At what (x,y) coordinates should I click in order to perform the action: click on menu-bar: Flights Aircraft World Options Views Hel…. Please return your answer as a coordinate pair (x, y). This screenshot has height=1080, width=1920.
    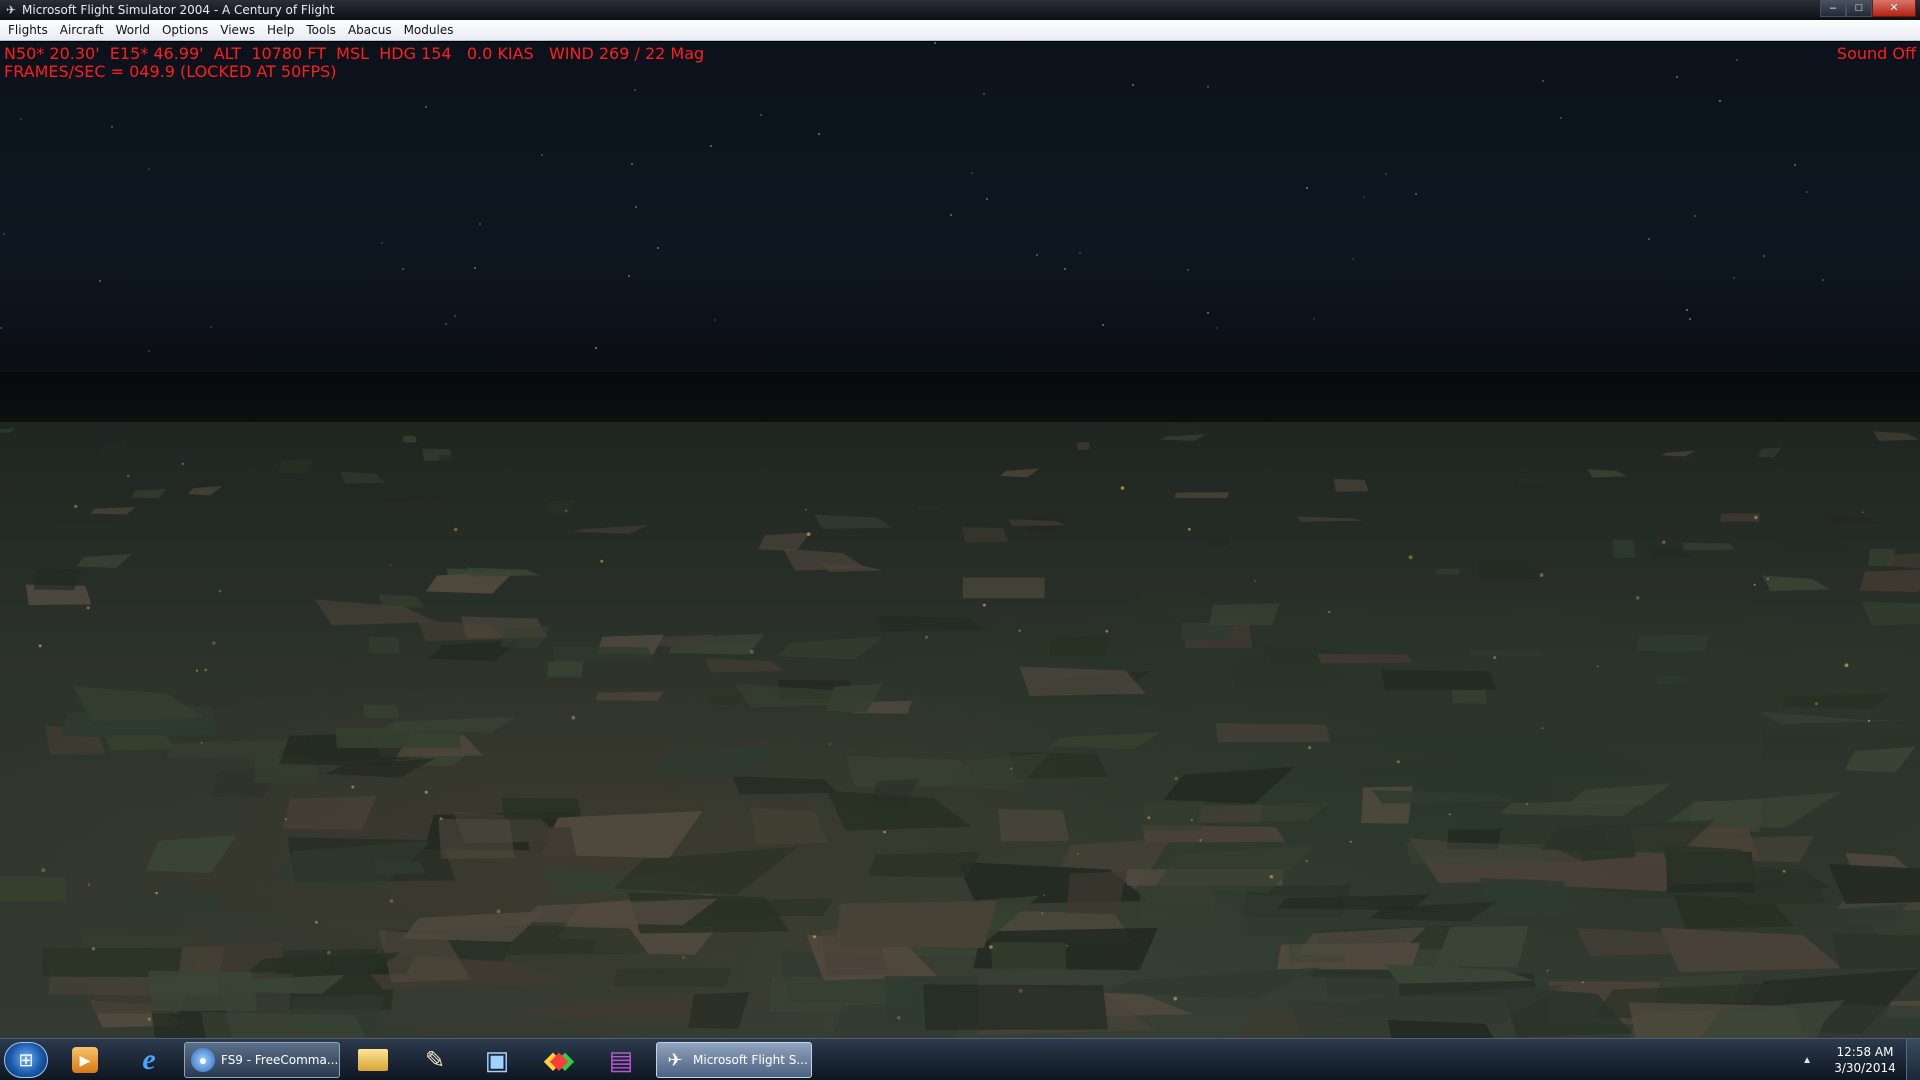
    Looking at the image, I should click on (960, 30).